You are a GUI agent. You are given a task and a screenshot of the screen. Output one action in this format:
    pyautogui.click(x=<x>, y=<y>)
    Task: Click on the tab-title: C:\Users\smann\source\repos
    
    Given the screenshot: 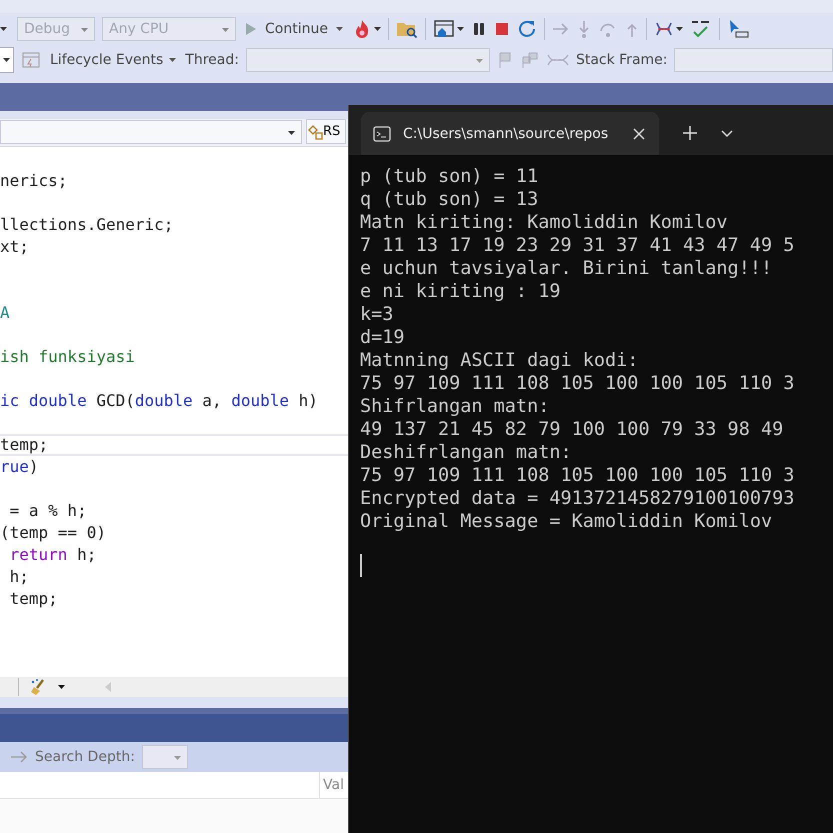 What is the action you would take?
    pyautogui.click(x=506, y=134)
    